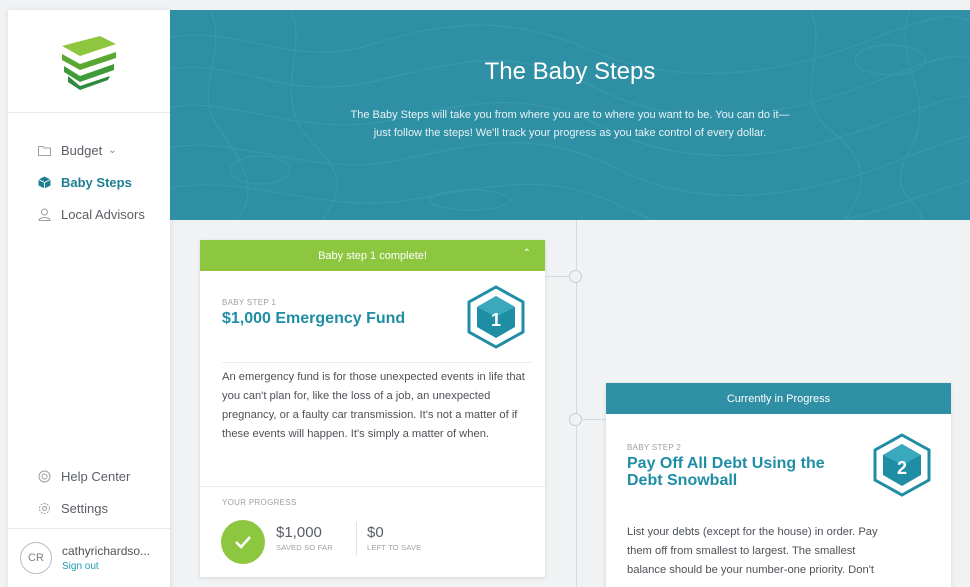  What do you see at coordinates (375, 532) in the screenshot?
I see `left-amount: $0` at bounding box center [375, 532].